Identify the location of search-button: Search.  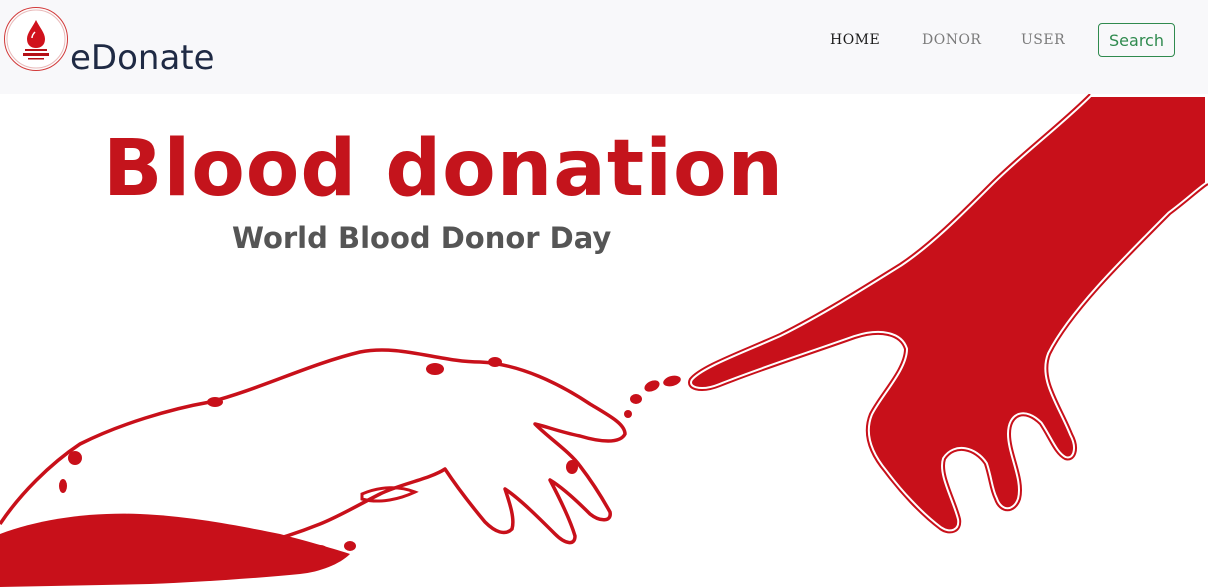
(1136, 40).